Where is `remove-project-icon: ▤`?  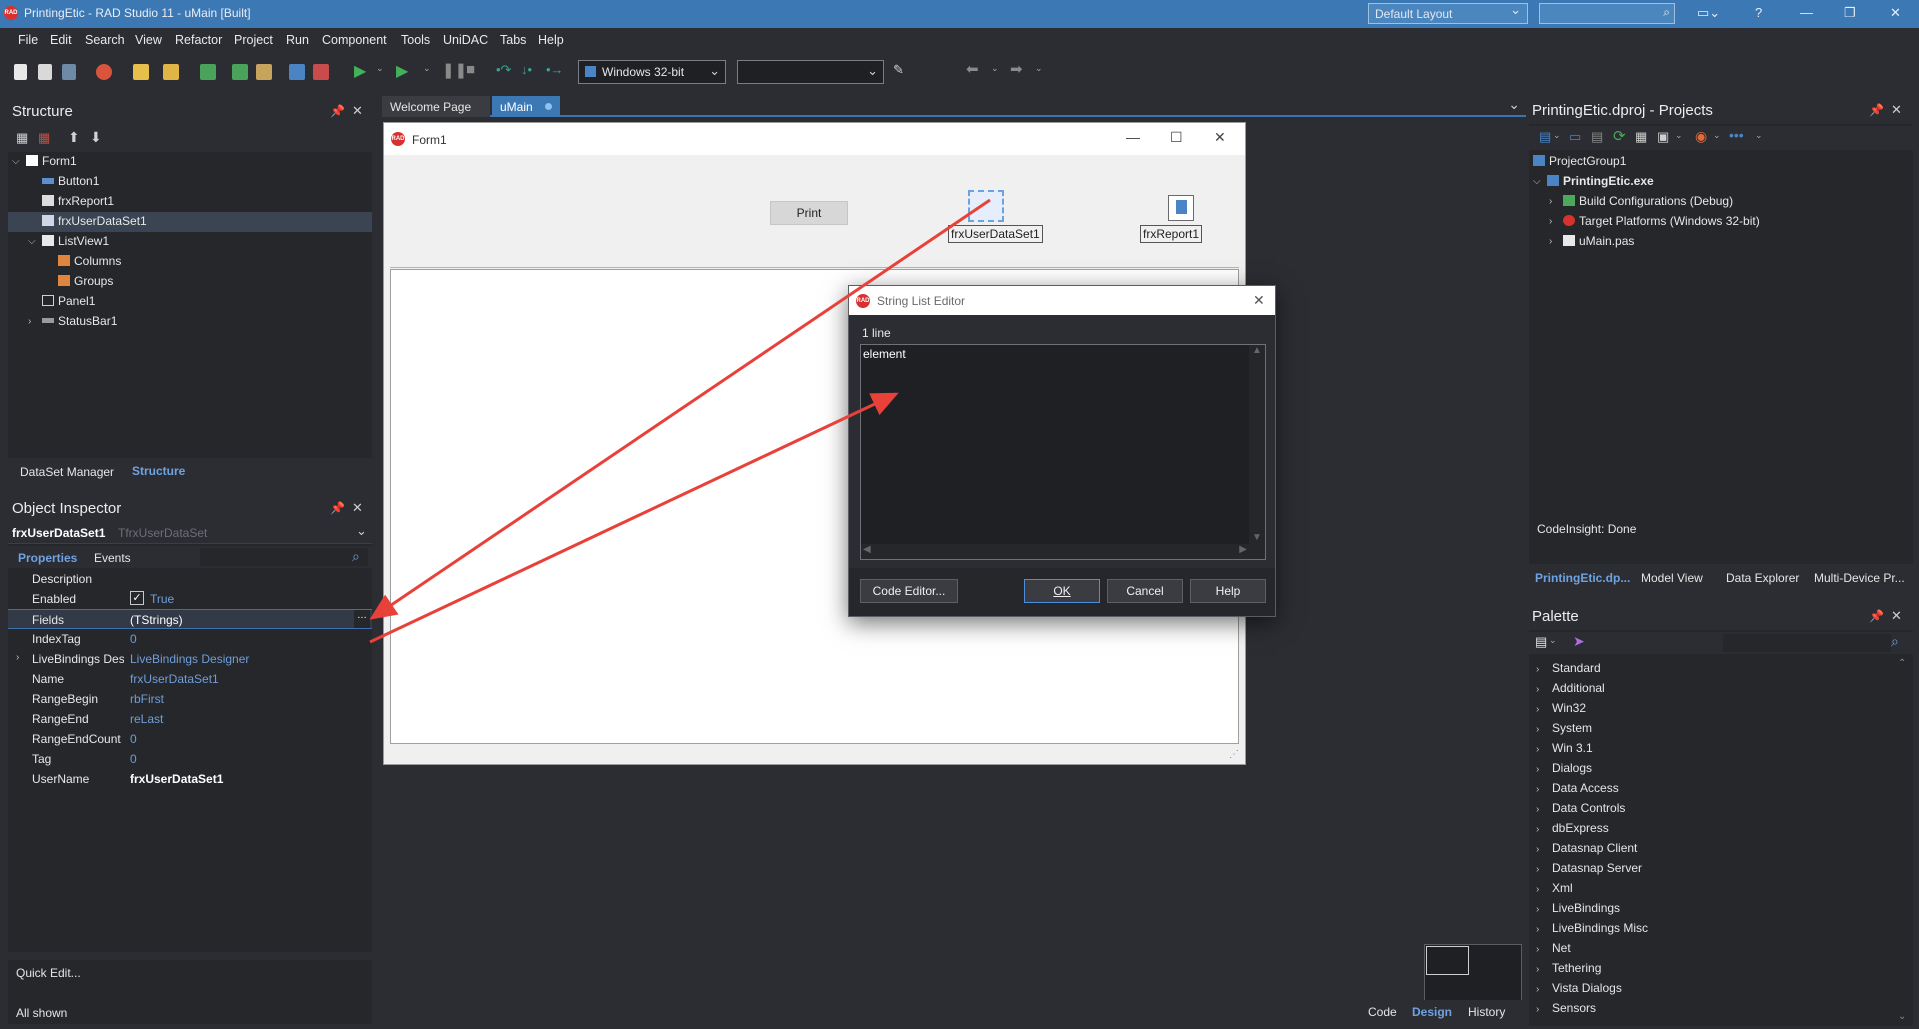 remove-project-icon: ▤ is located at coordinates (1597, 137).